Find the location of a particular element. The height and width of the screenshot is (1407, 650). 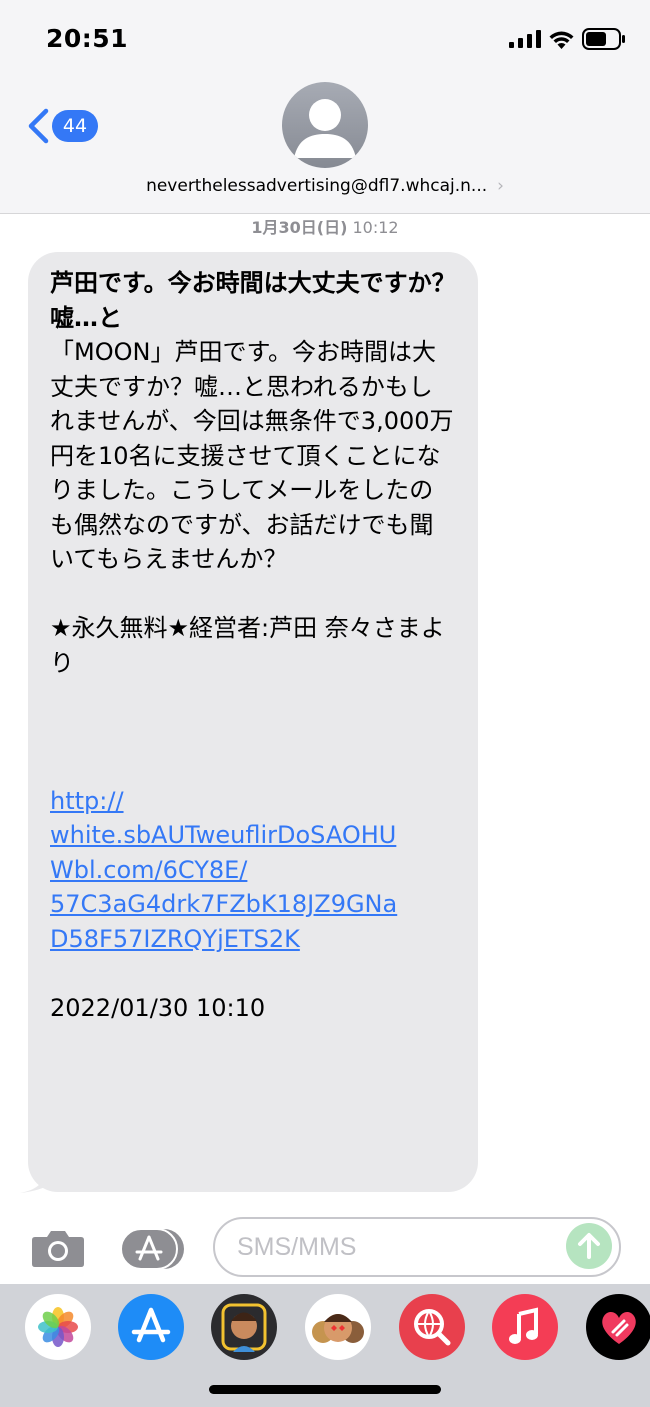

cellular-signal-icon is located at coordinates (525, 39).